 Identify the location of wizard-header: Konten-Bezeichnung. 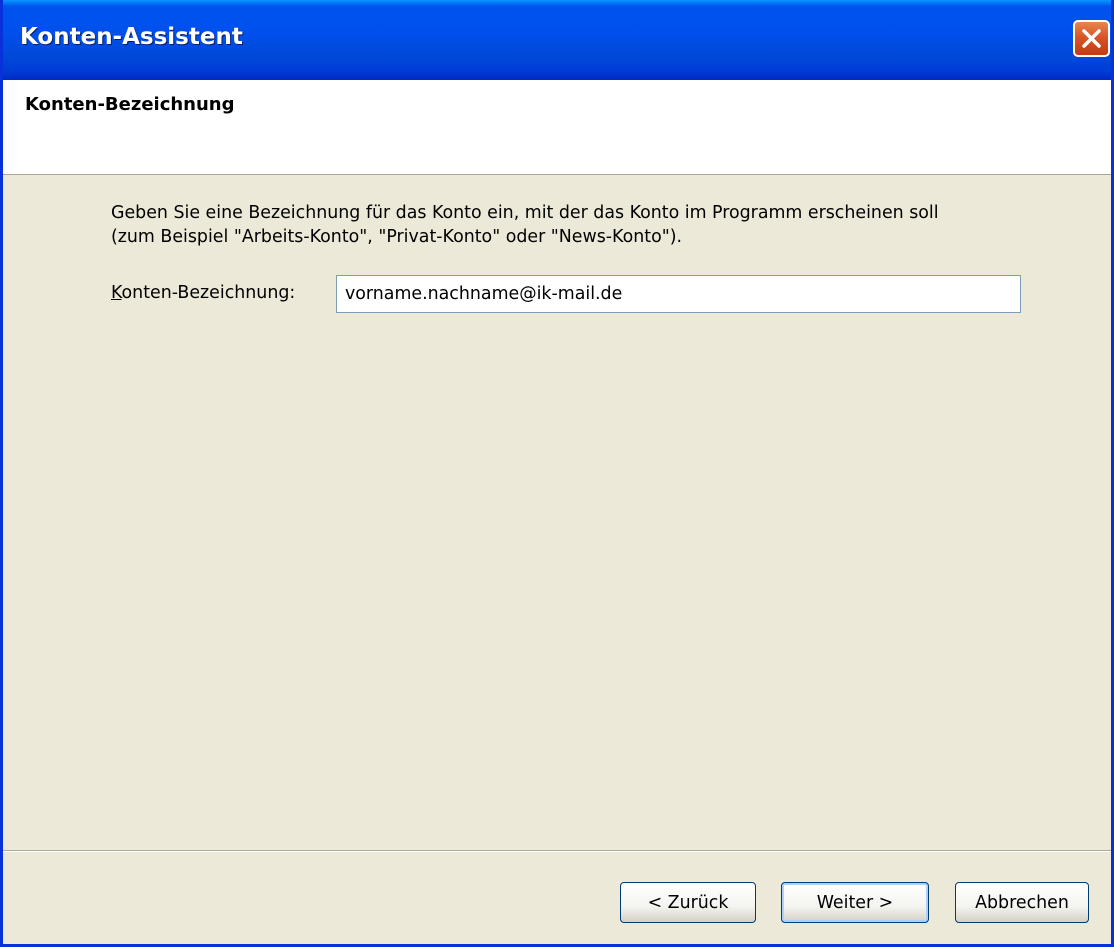
(557, 127).